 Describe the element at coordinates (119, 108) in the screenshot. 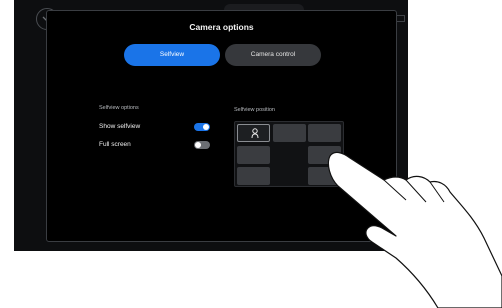

I see `selfview-options-heading: Selfview options` at that location.